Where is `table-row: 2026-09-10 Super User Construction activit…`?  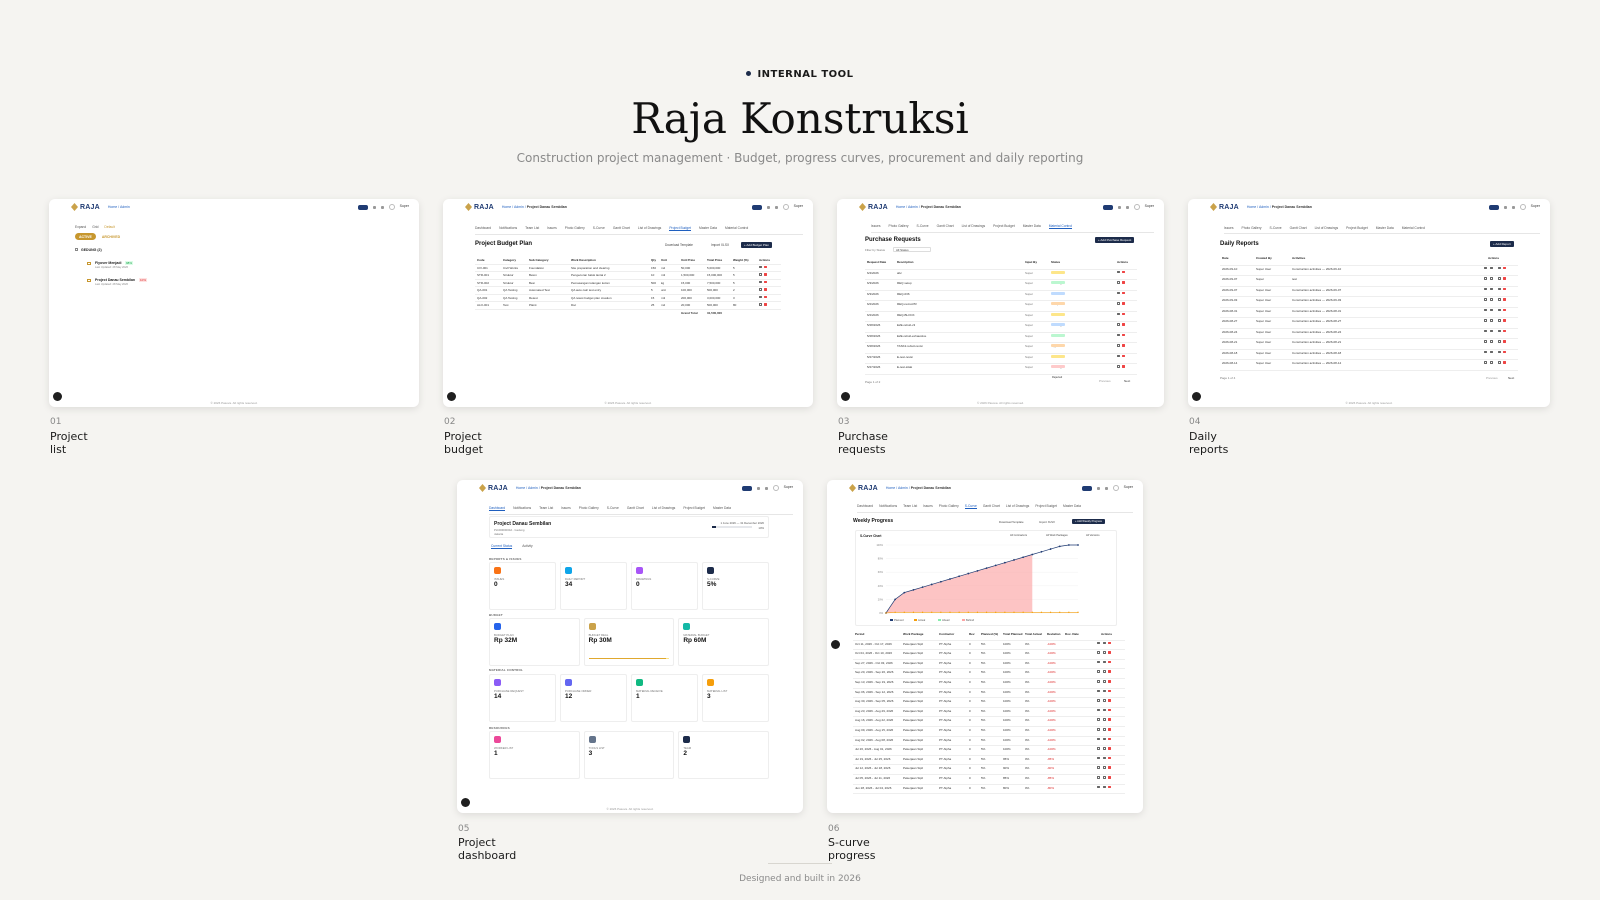
table-row: 2026-09-10 Super User Construction activit… is located at coordinates (1369, 271).